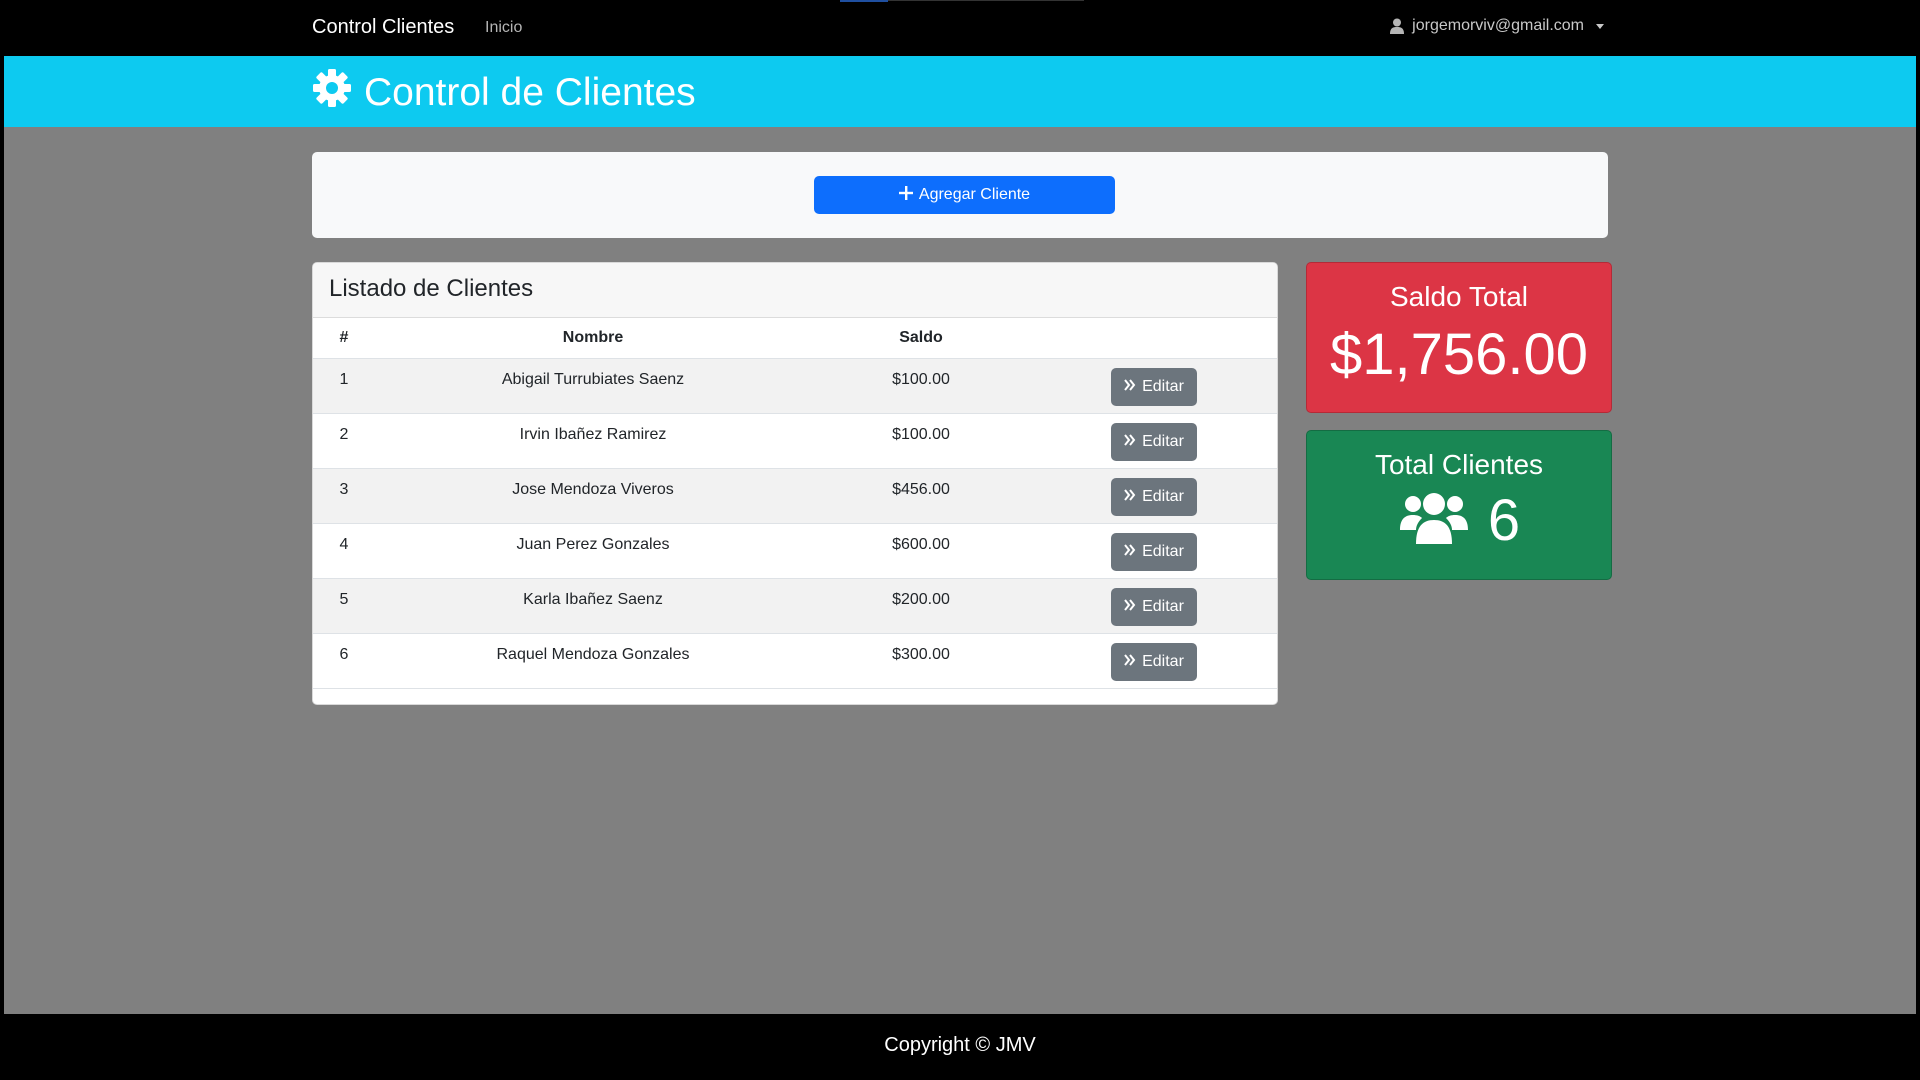  I want to click on page-footer: Copyright © JMV, so click(960, 1045).